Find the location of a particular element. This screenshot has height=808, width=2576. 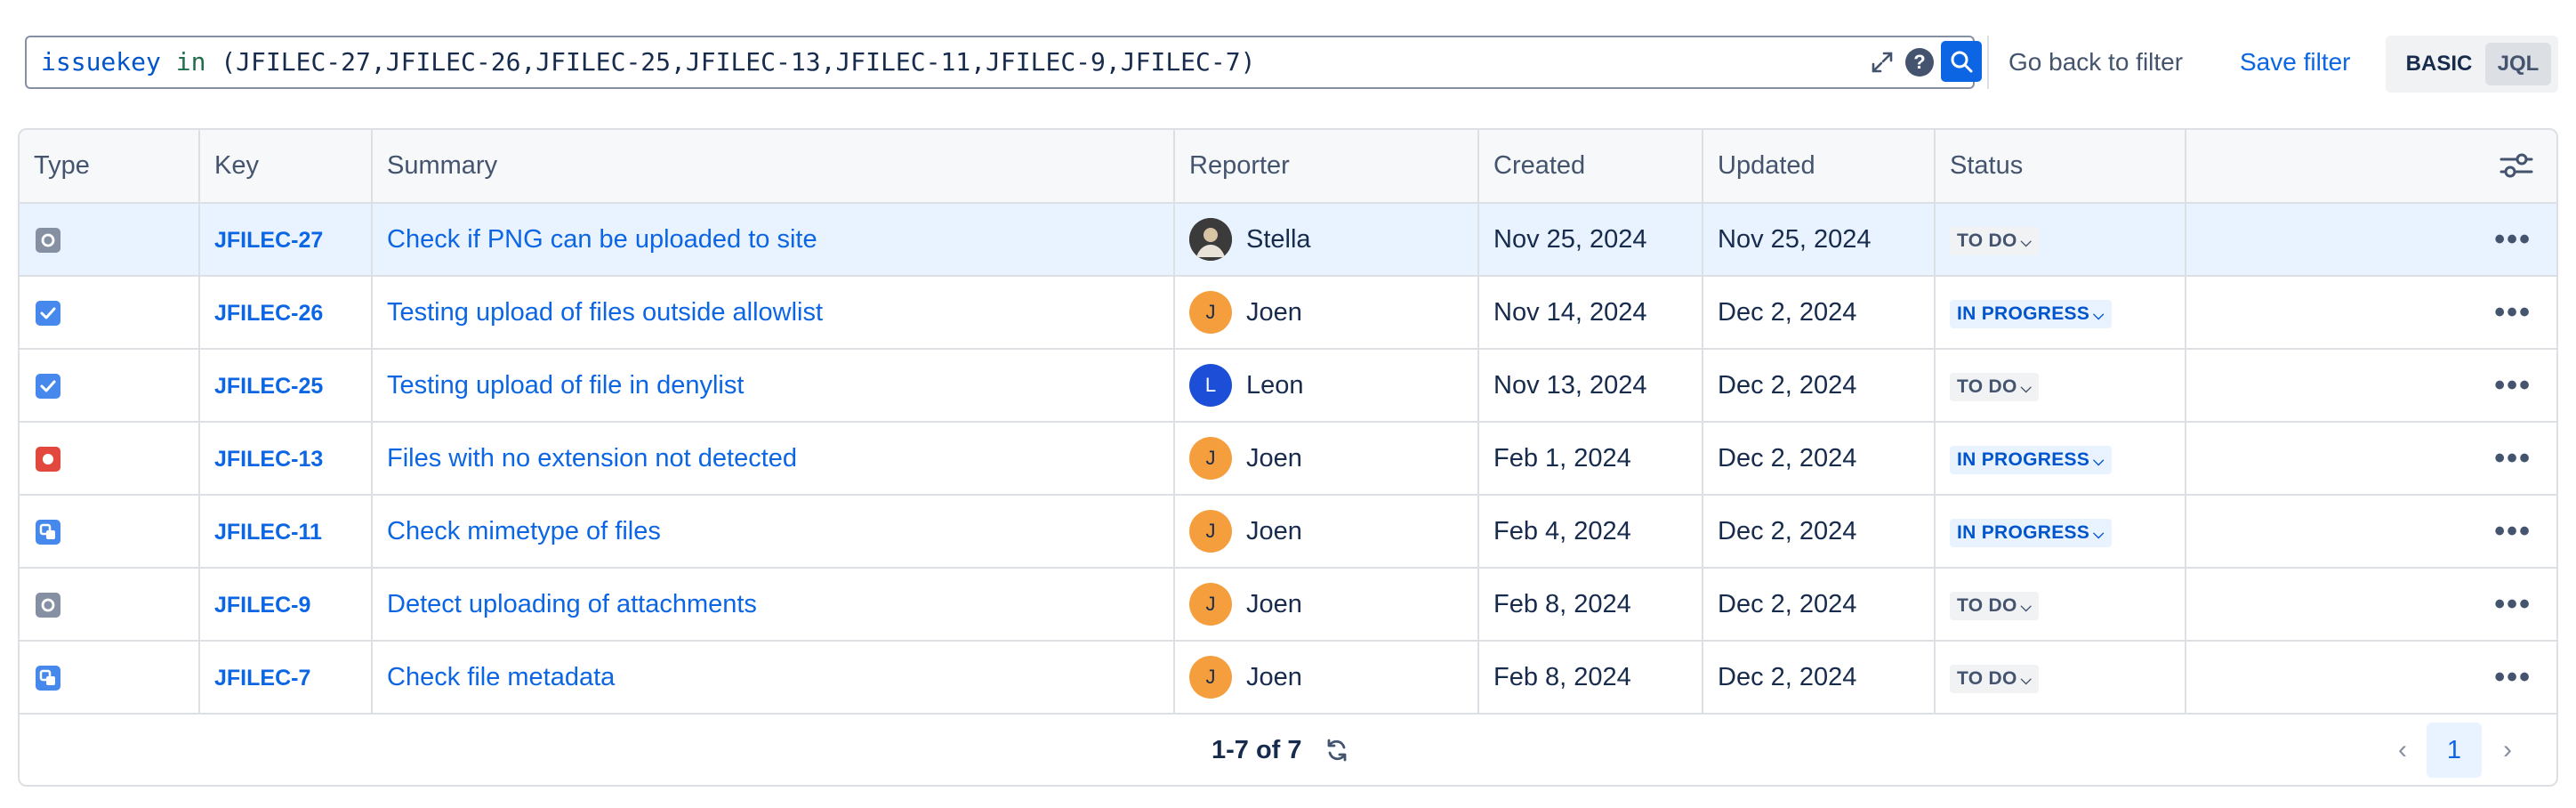

refresh-icon is located at coordinates (1337, 751).